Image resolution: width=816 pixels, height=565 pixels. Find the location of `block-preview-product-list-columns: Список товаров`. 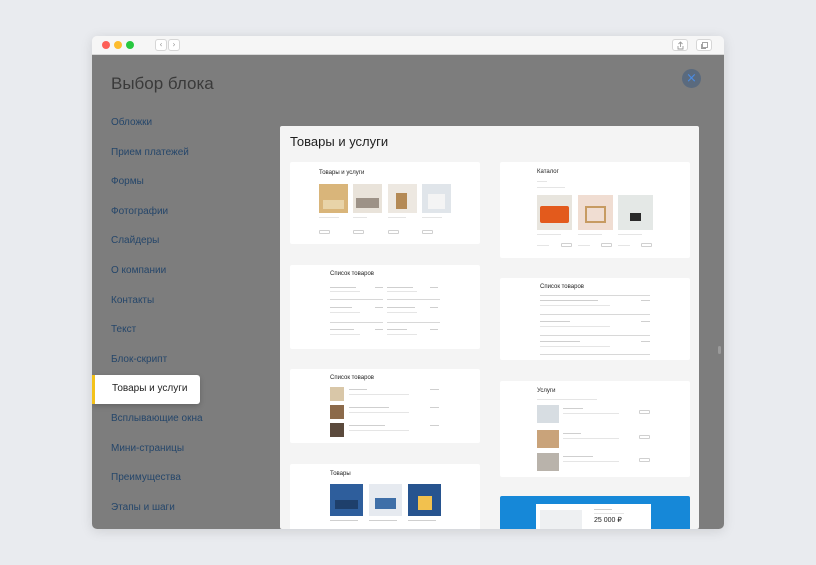

block-preview-product-list-columns: Список товаров is located at coordinates (385, 307).